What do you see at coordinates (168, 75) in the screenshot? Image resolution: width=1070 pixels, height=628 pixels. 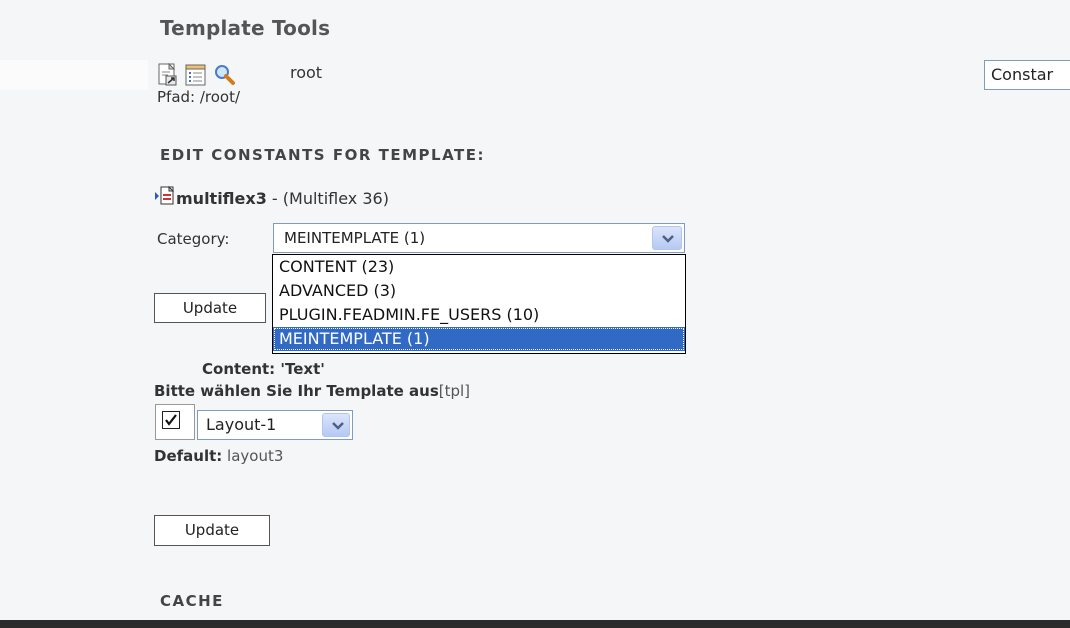 I see `new-page-icon` at bounding box center [168, 75].